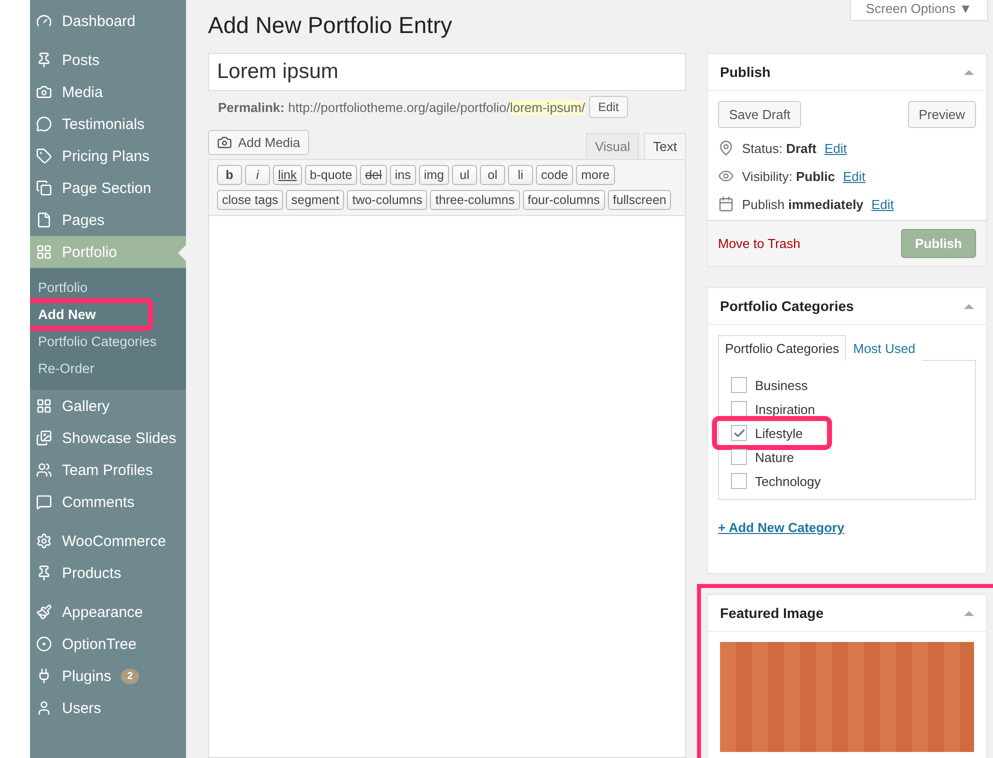  I want to click on move-to-trash-link: Move to Trash, so click(759, 243).